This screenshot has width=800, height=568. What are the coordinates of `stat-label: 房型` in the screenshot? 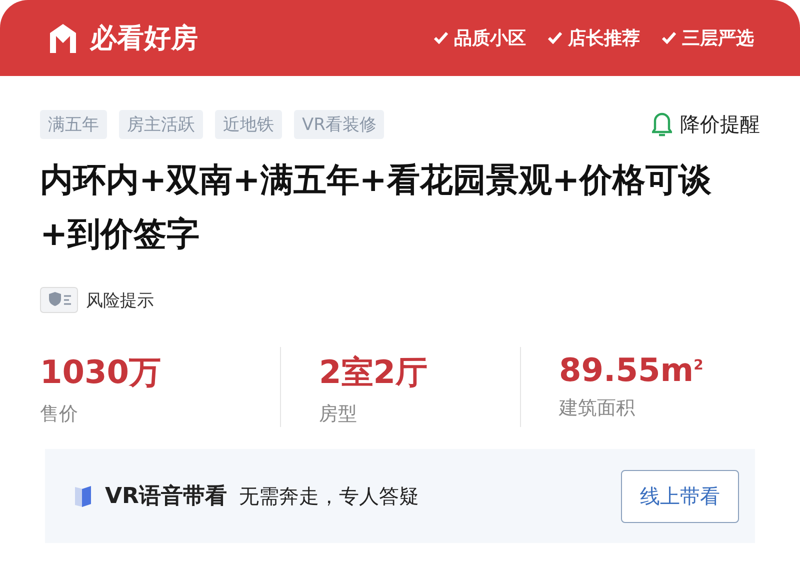 It's located at (338, 414).